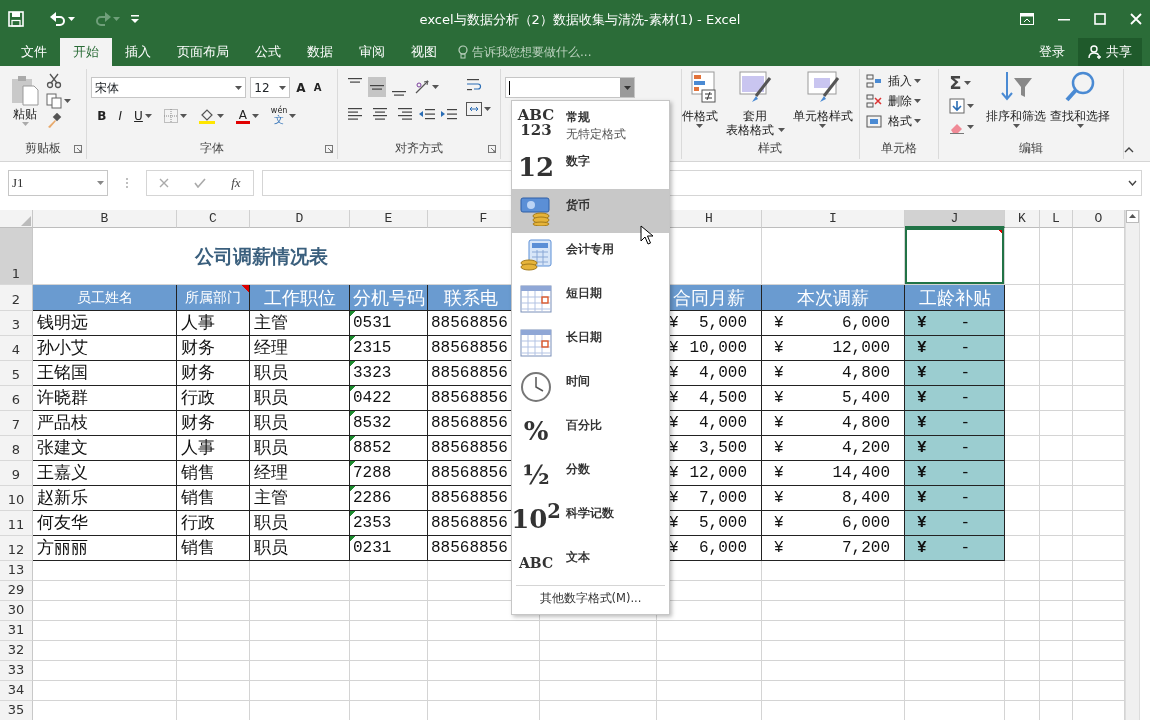  I want to click on cells-menu-button: 插入, so click(893, 81).